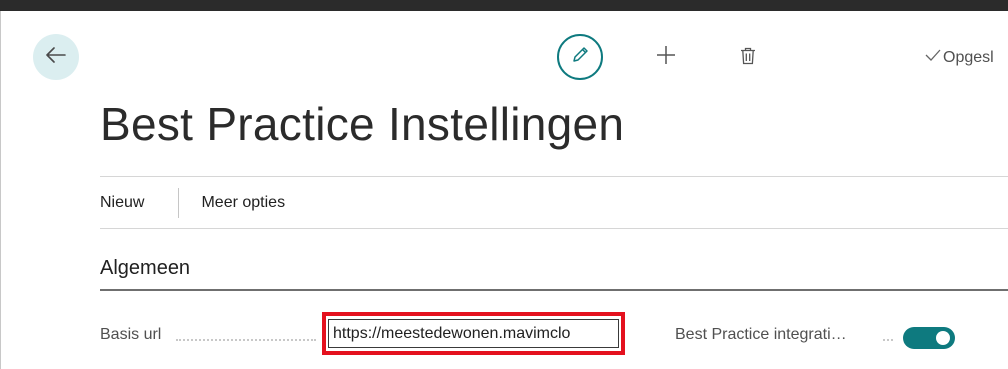  I want to click on basis-url-input: https://meestedewonen.mavimclo, so click(473, 333).